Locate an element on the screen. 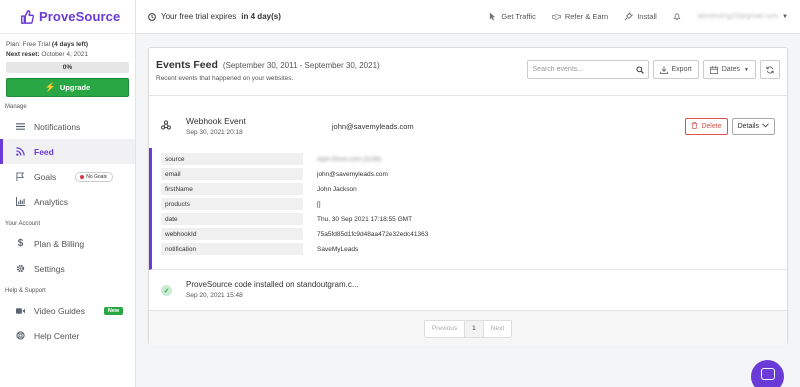 This screenshot has height=387, width=800. search-icon is located at coordinates (639, 69).